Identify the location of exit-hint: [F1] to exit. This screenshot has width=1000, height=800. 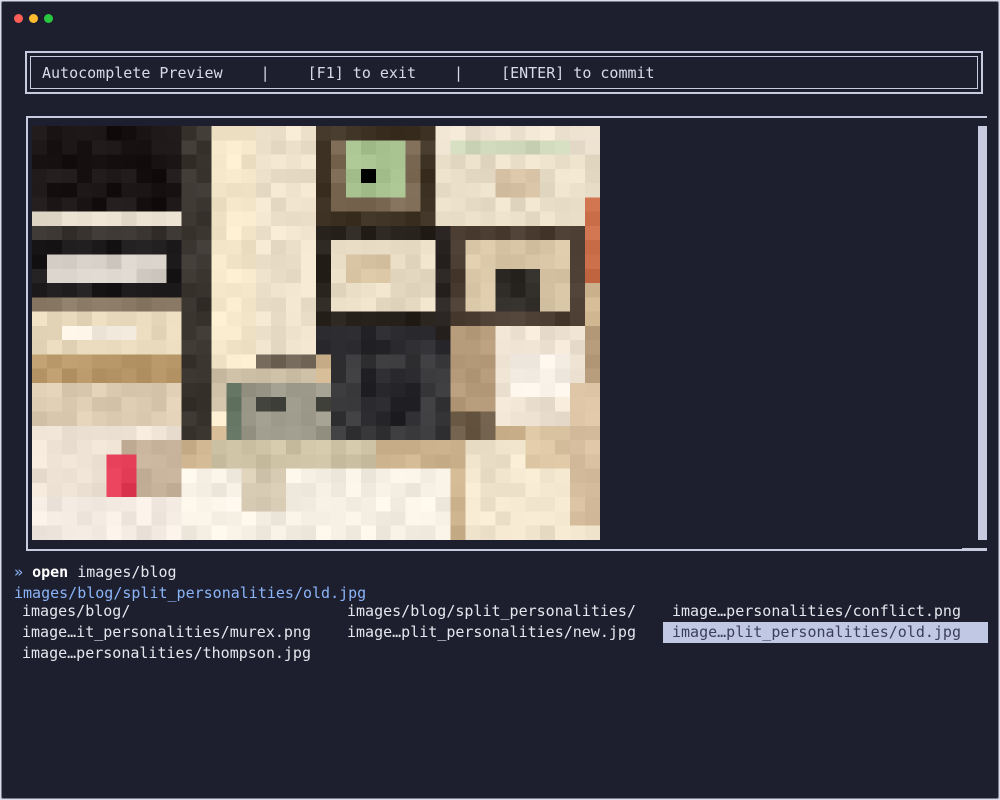
(362, 72).